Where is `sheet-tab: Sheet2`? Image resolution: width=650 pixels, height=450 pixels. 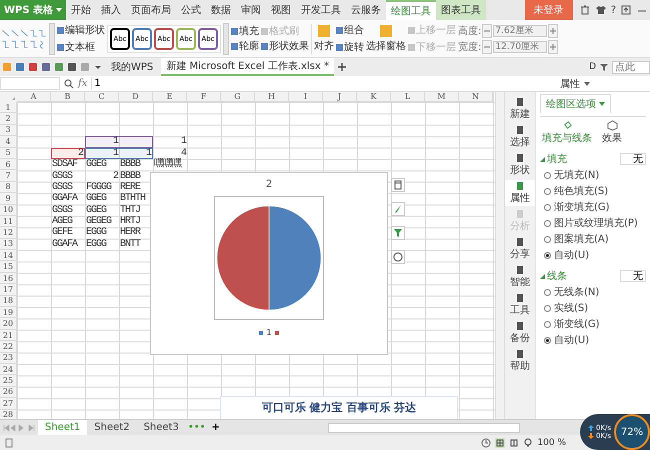 sheet-tab: Sheet2 is located at coordinates (112, 427).